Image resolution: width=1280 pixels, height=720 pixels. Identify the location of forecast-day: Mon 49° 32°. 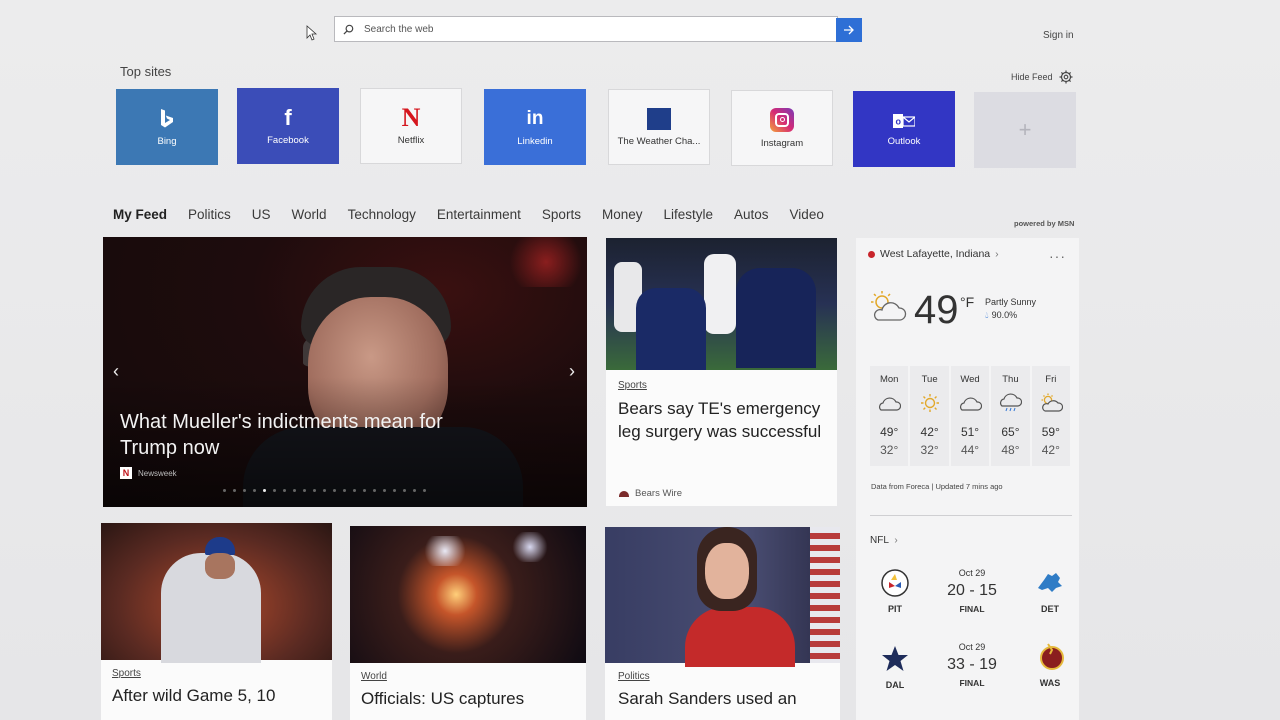
(889, 416).